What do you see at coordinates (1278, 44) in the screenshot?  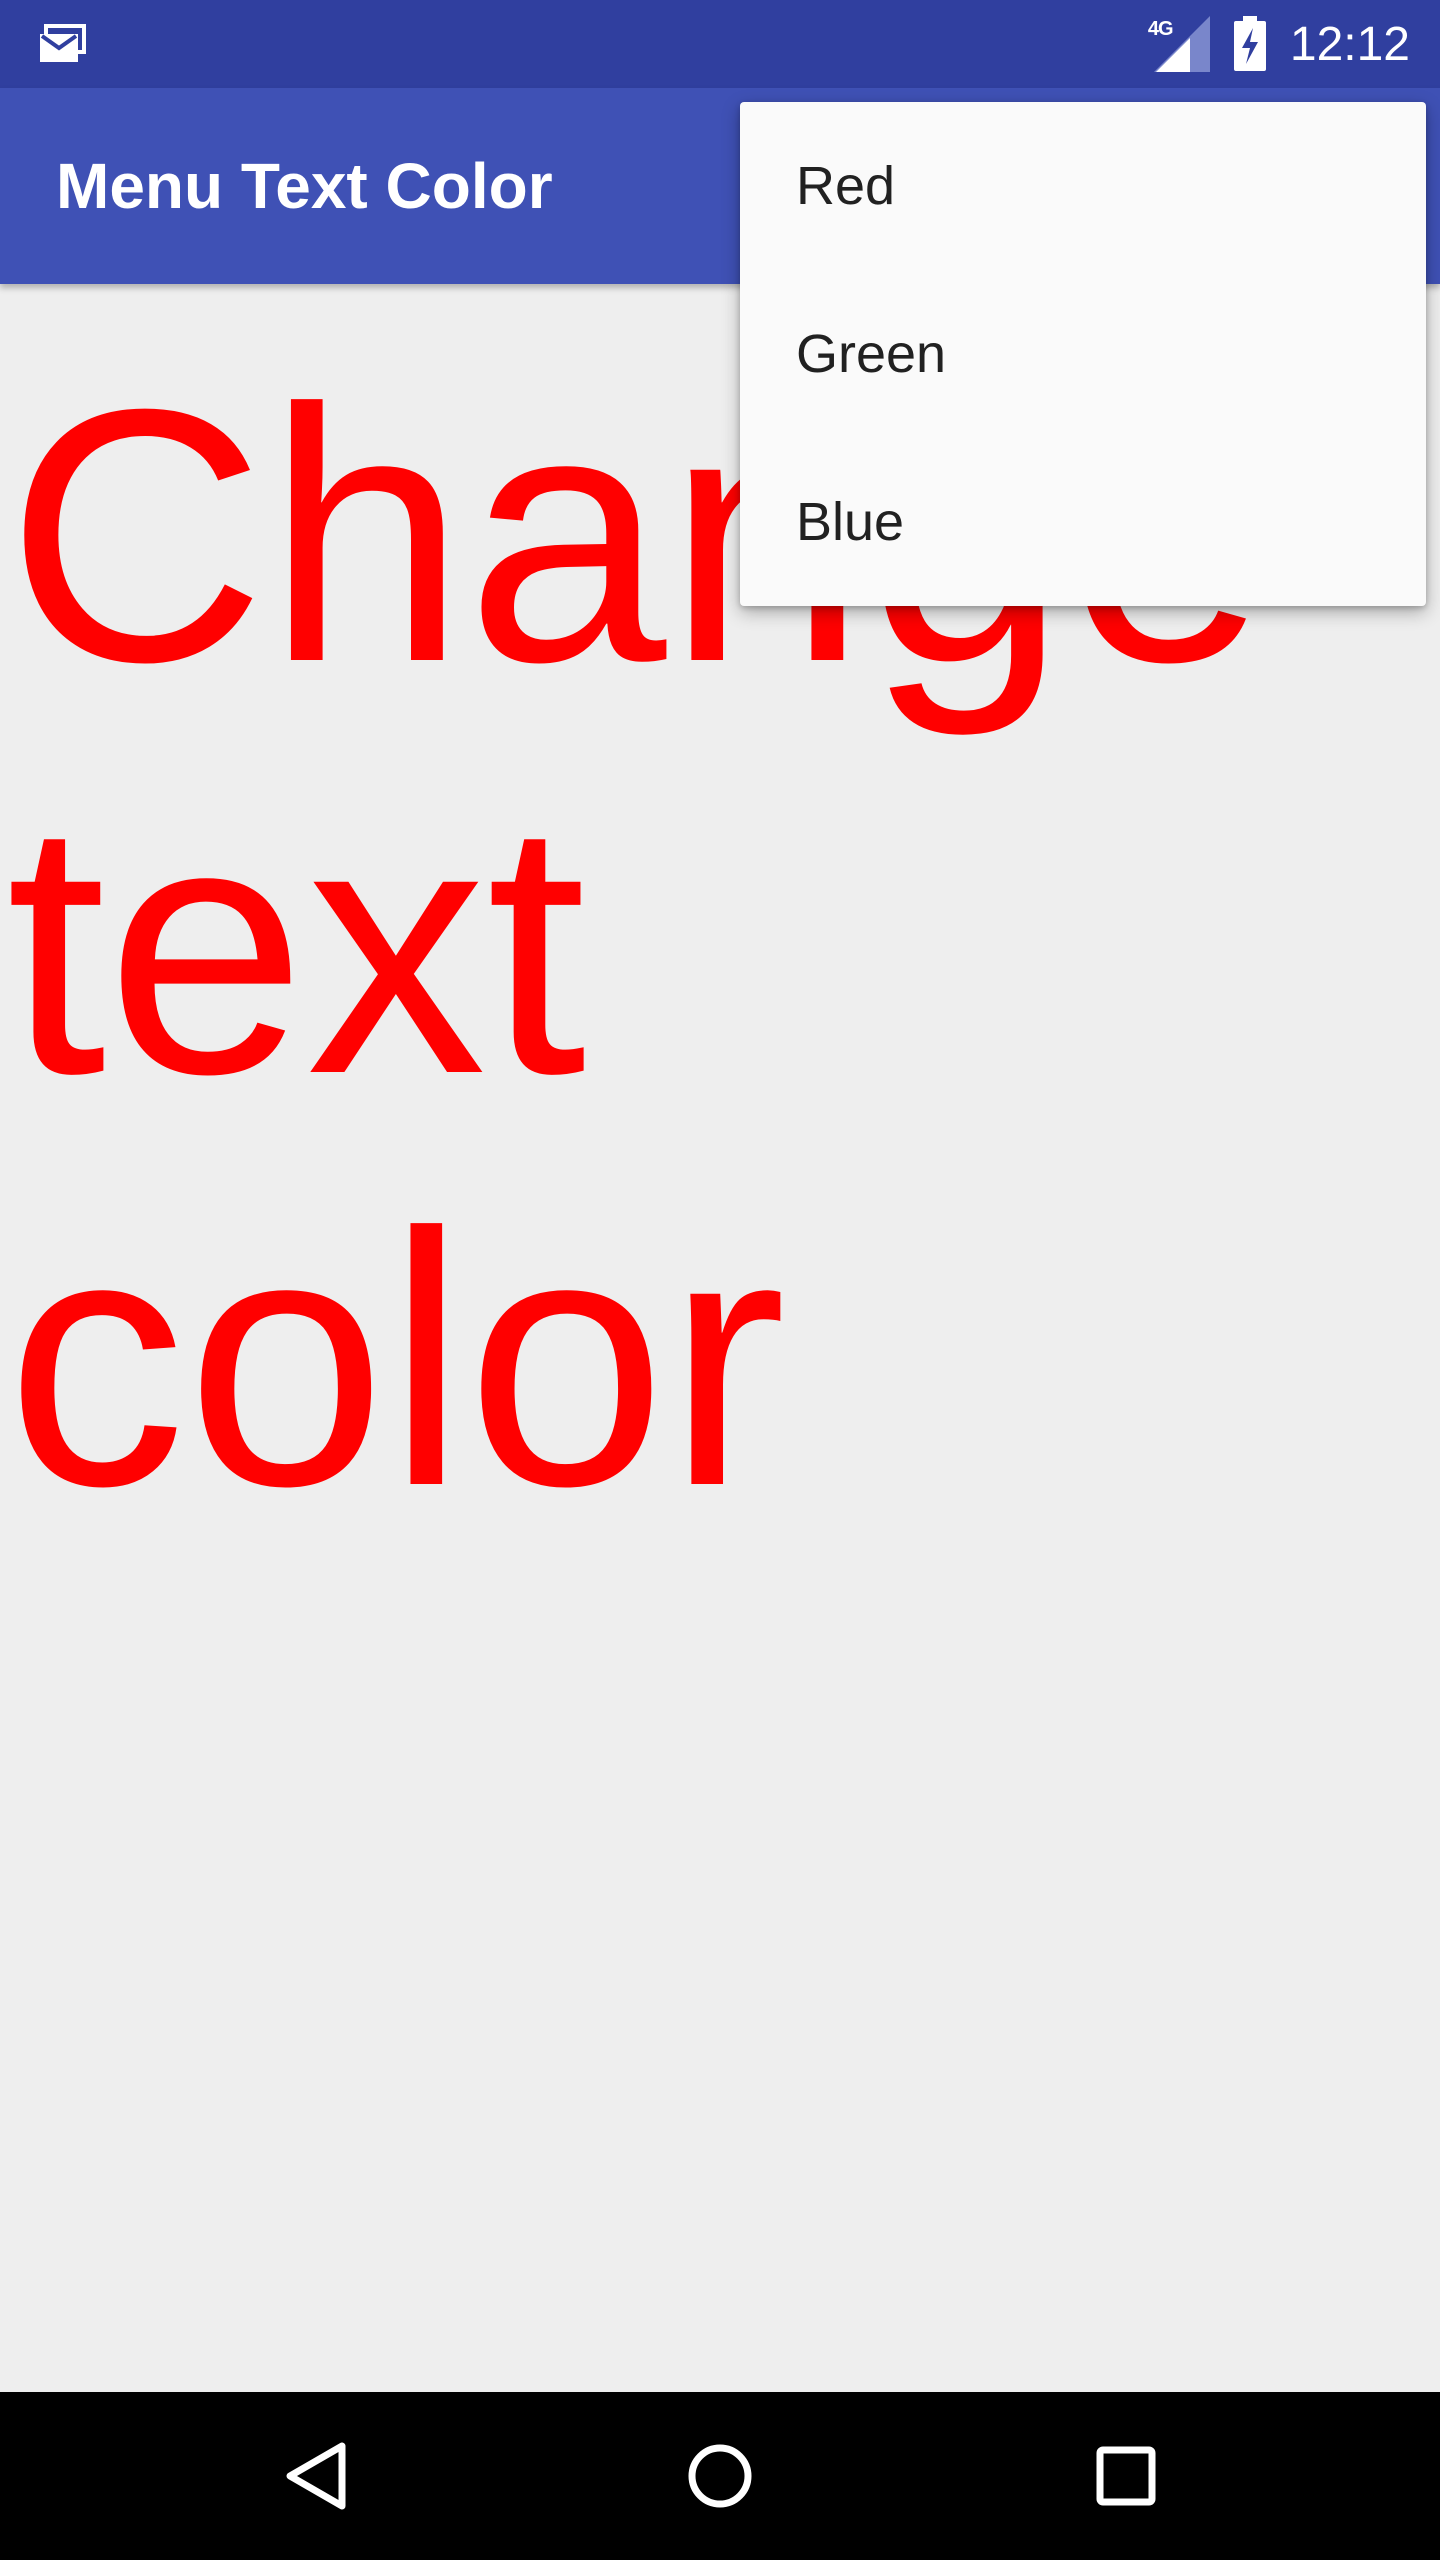 I see `status-icons: 4G 12:12` at bounding box center [1278, 44].